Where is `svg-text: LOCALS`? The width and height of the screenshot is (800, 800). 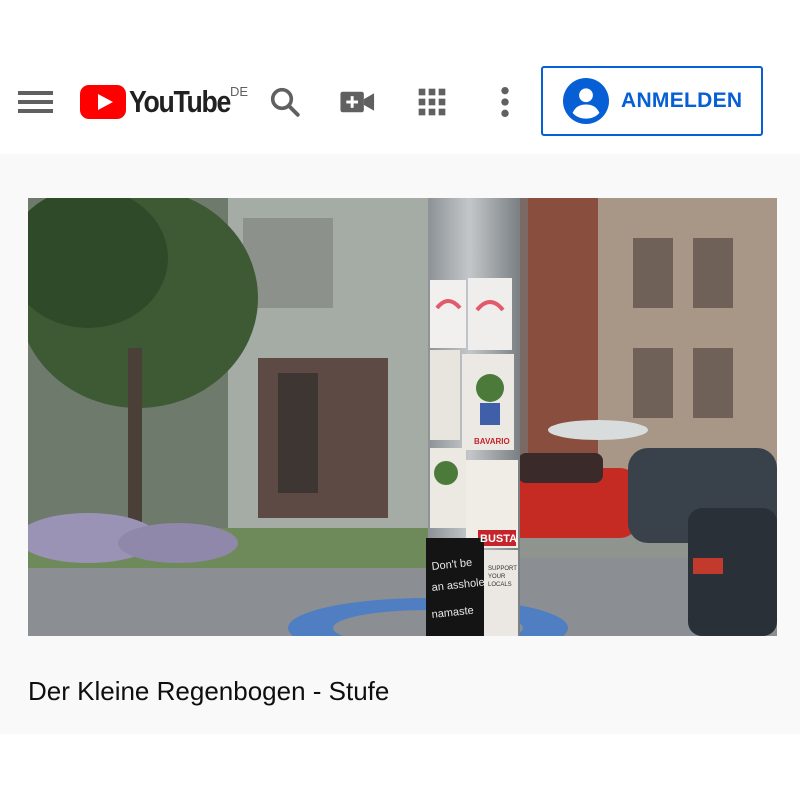
svg-text: LOCALS is located at coordinates (500, 585).